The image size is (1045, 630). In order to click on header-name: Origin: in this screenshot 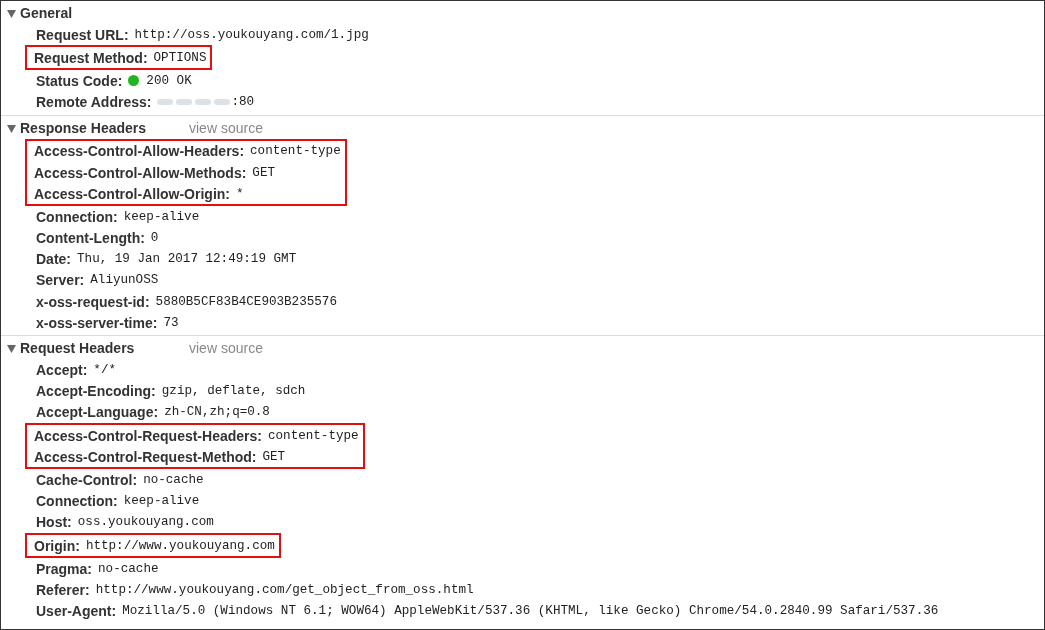, I will do `click(57, 545)`.